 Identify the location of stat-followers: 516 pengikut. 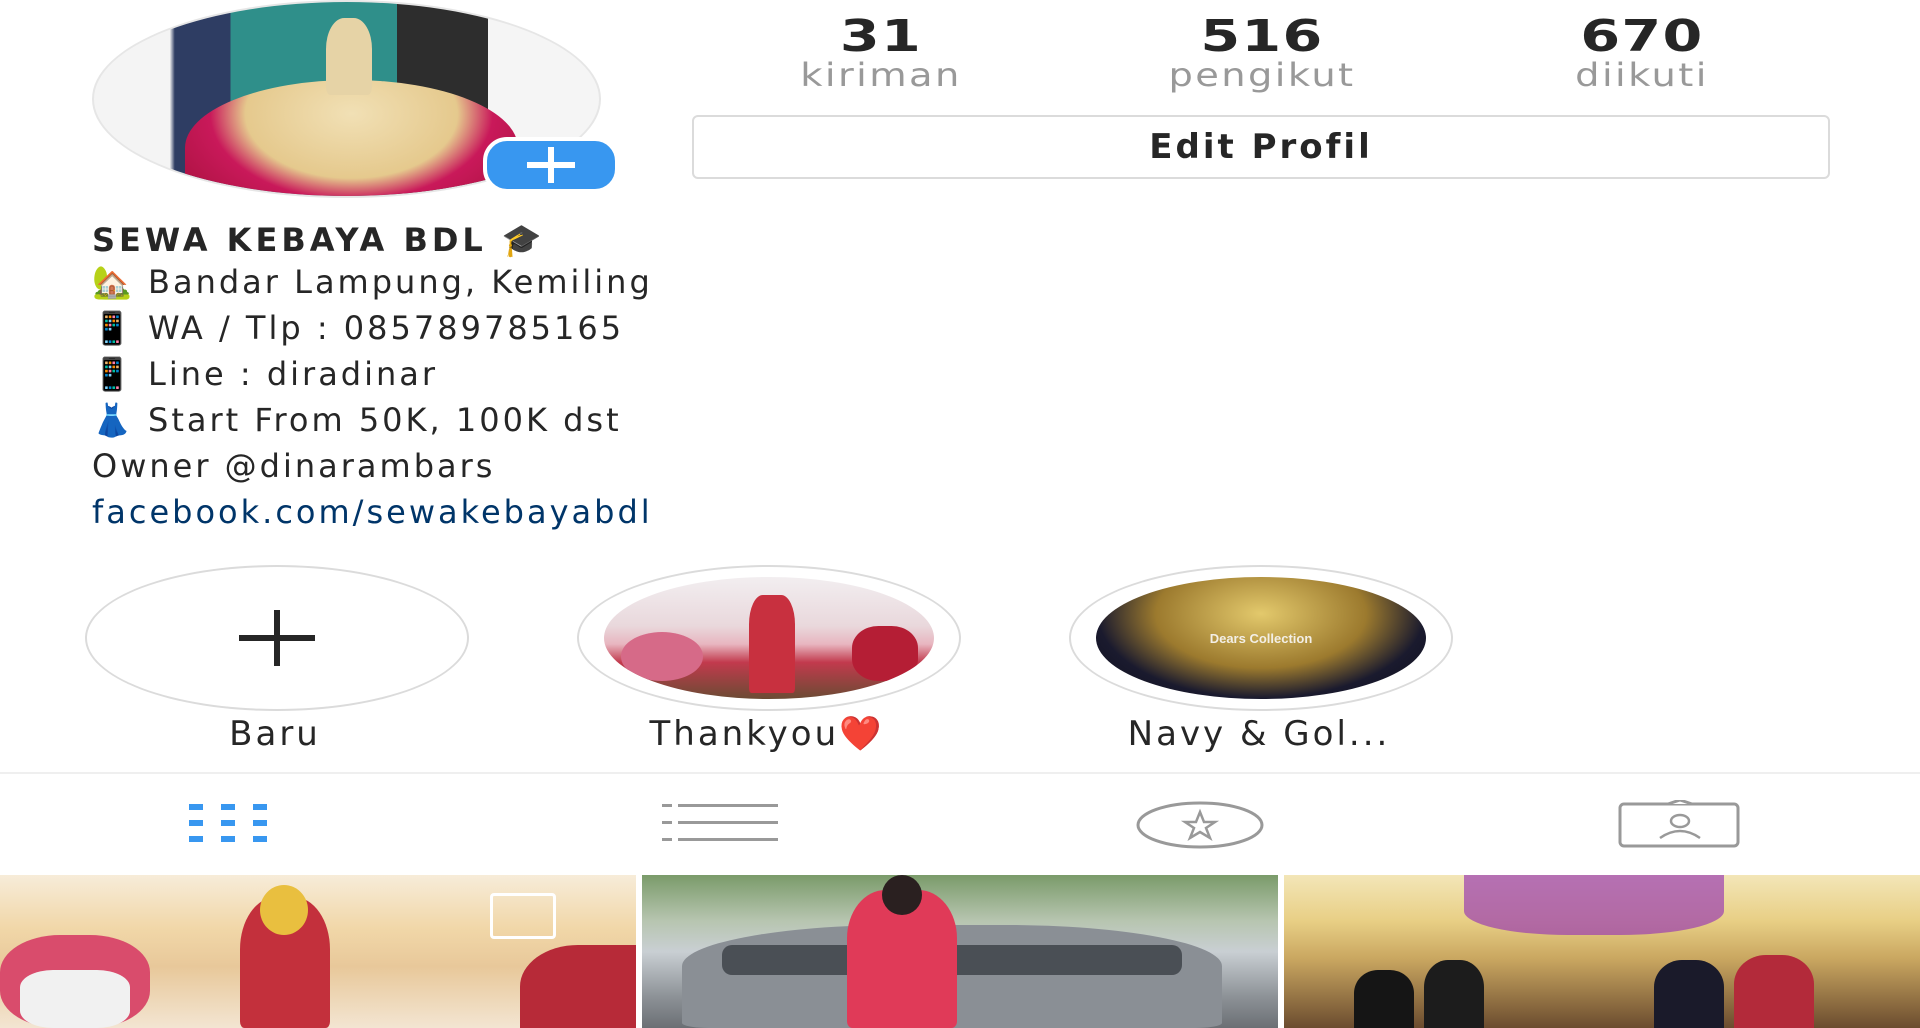
(1262, 53).